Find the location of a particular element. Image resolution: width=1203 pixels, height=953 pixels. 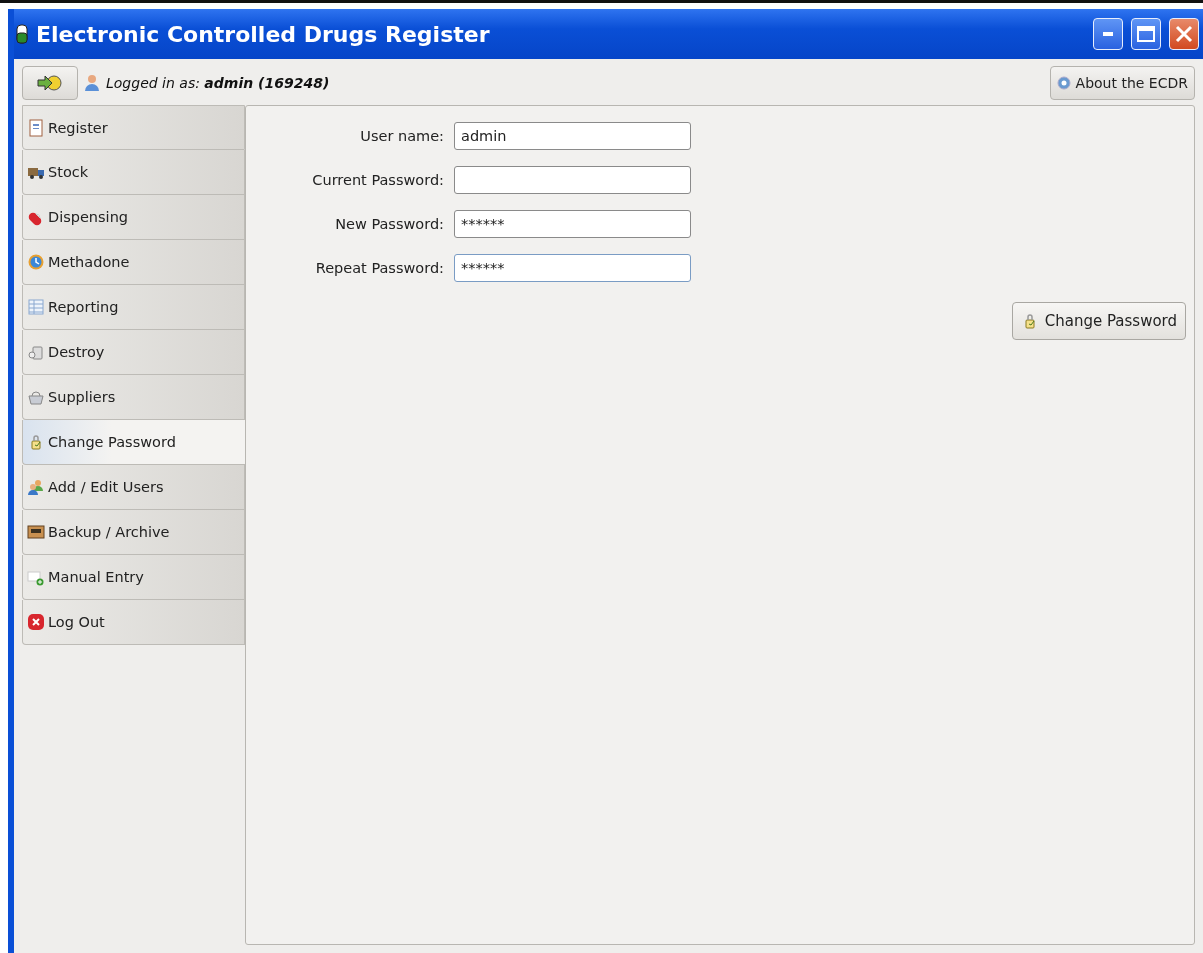

close-button is located at coordinates (1184, 34).